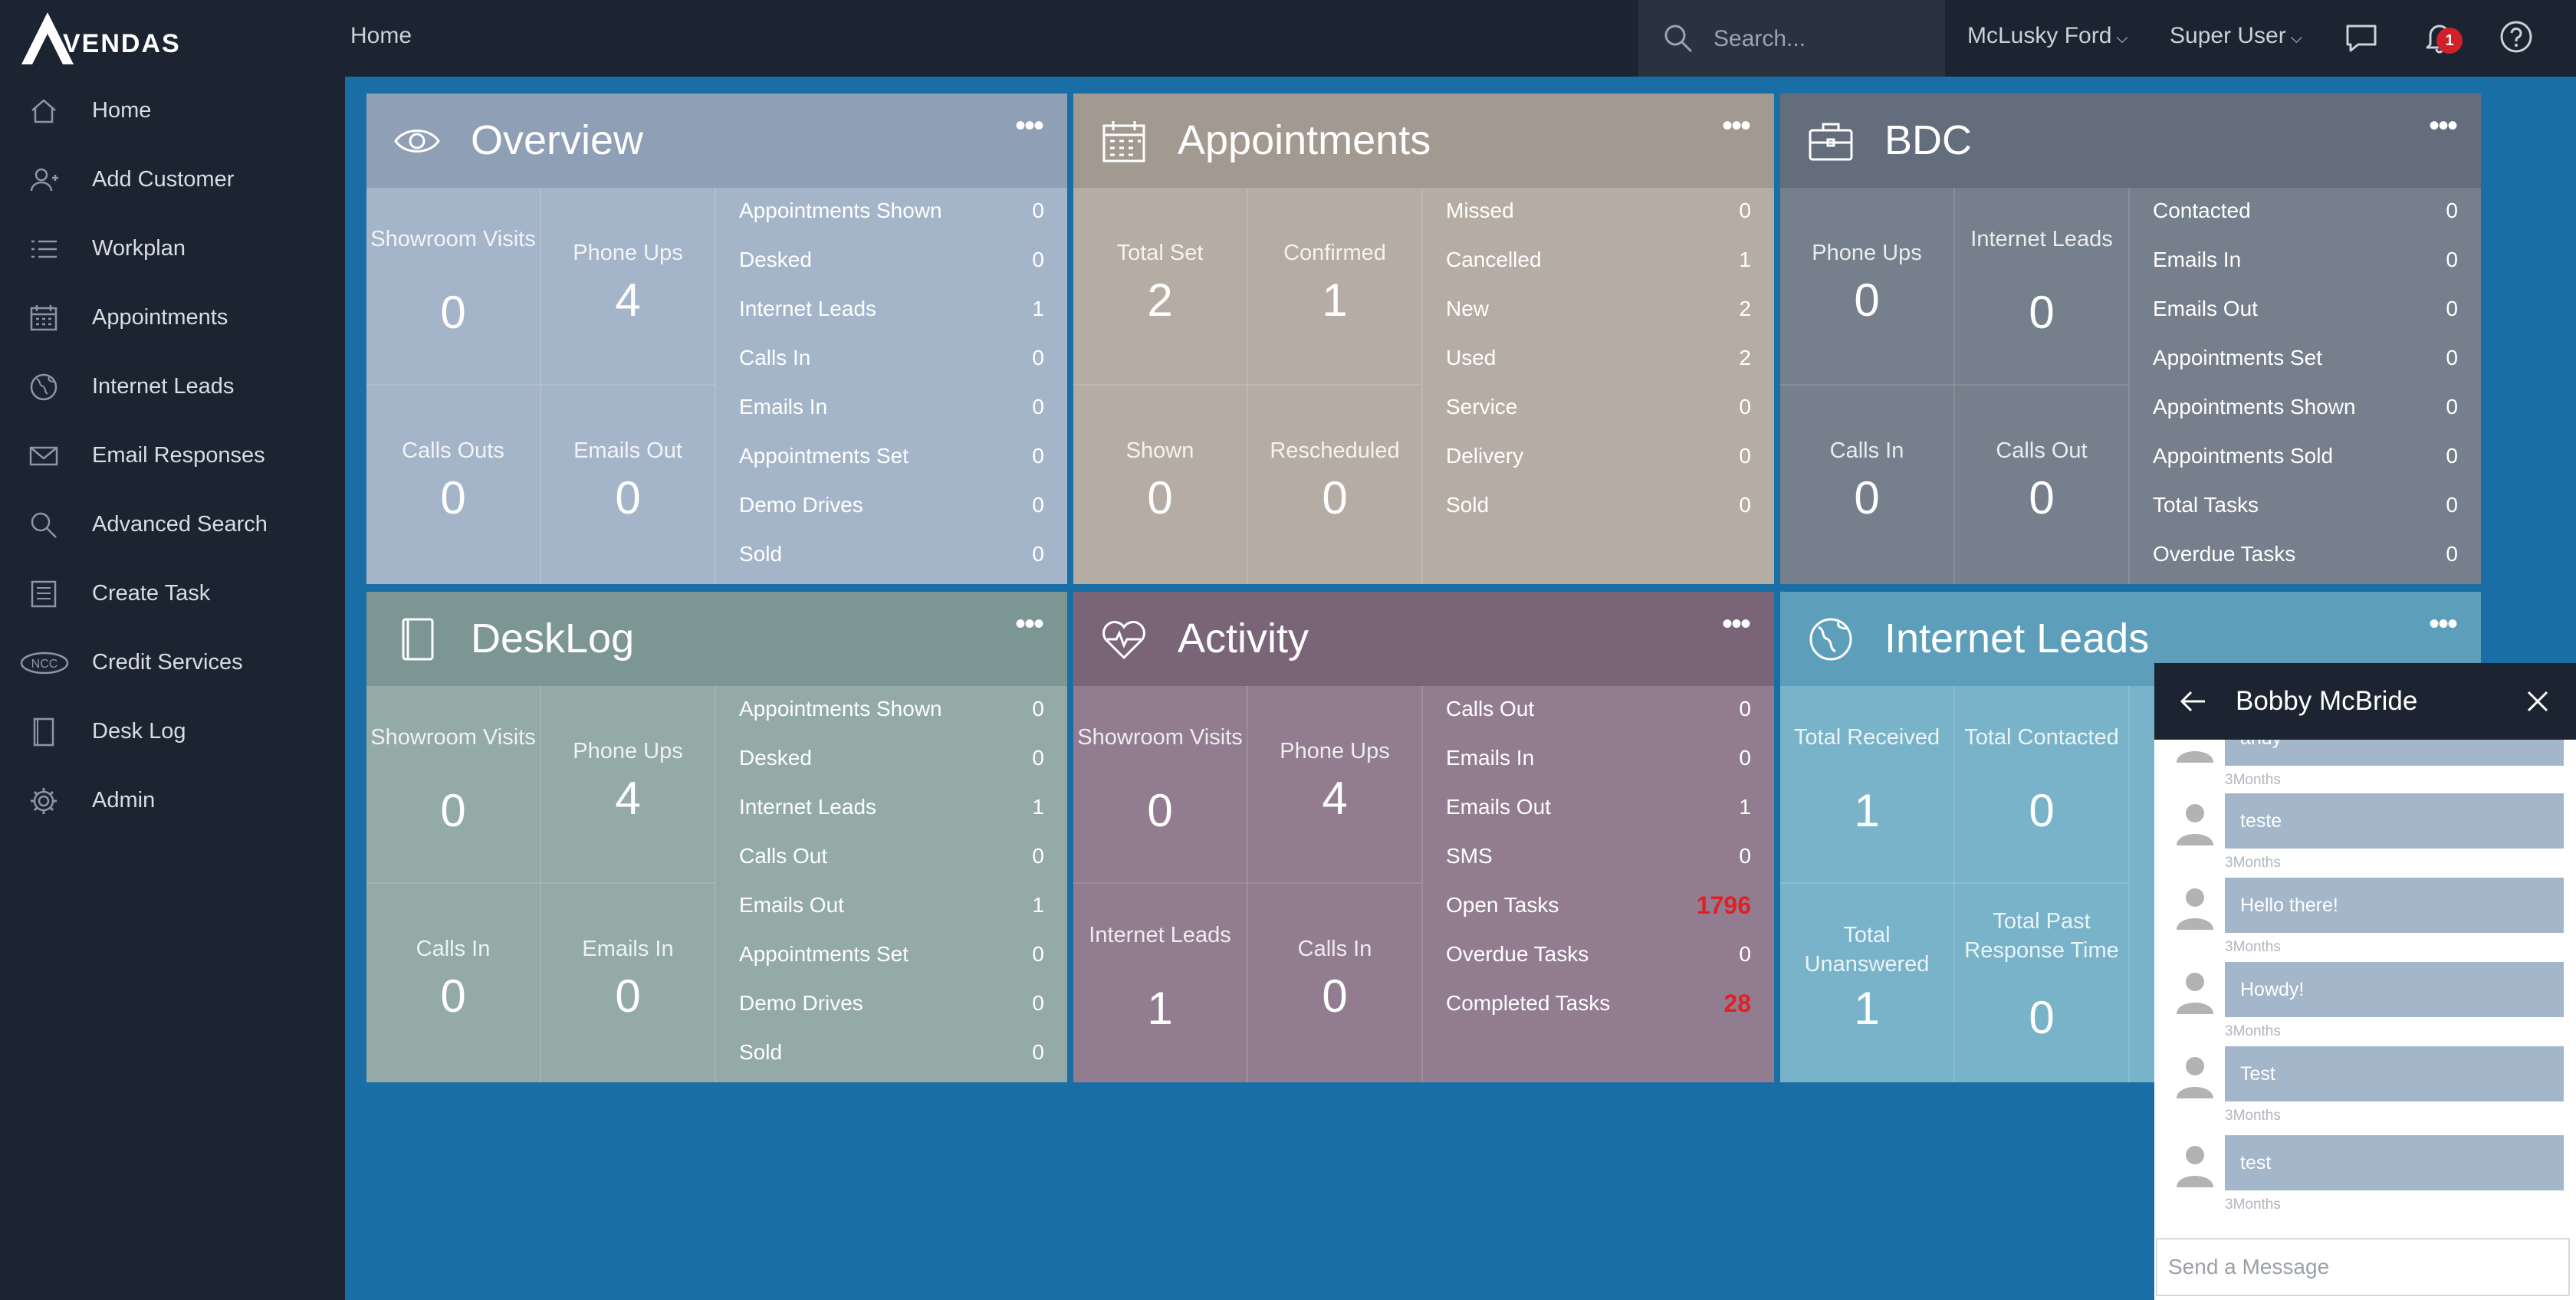 The height and width of the screenshot is (1300, 2576). I want to click on gear-icon, so click(44, 801).